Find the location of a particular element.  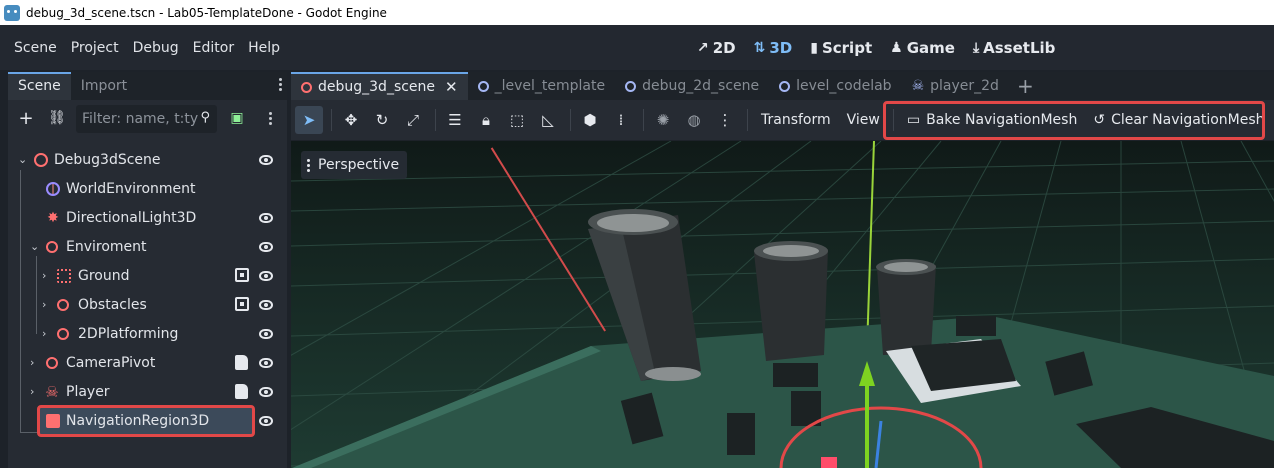

ruler-icon: ◺ is located at coordinates (548, 120).